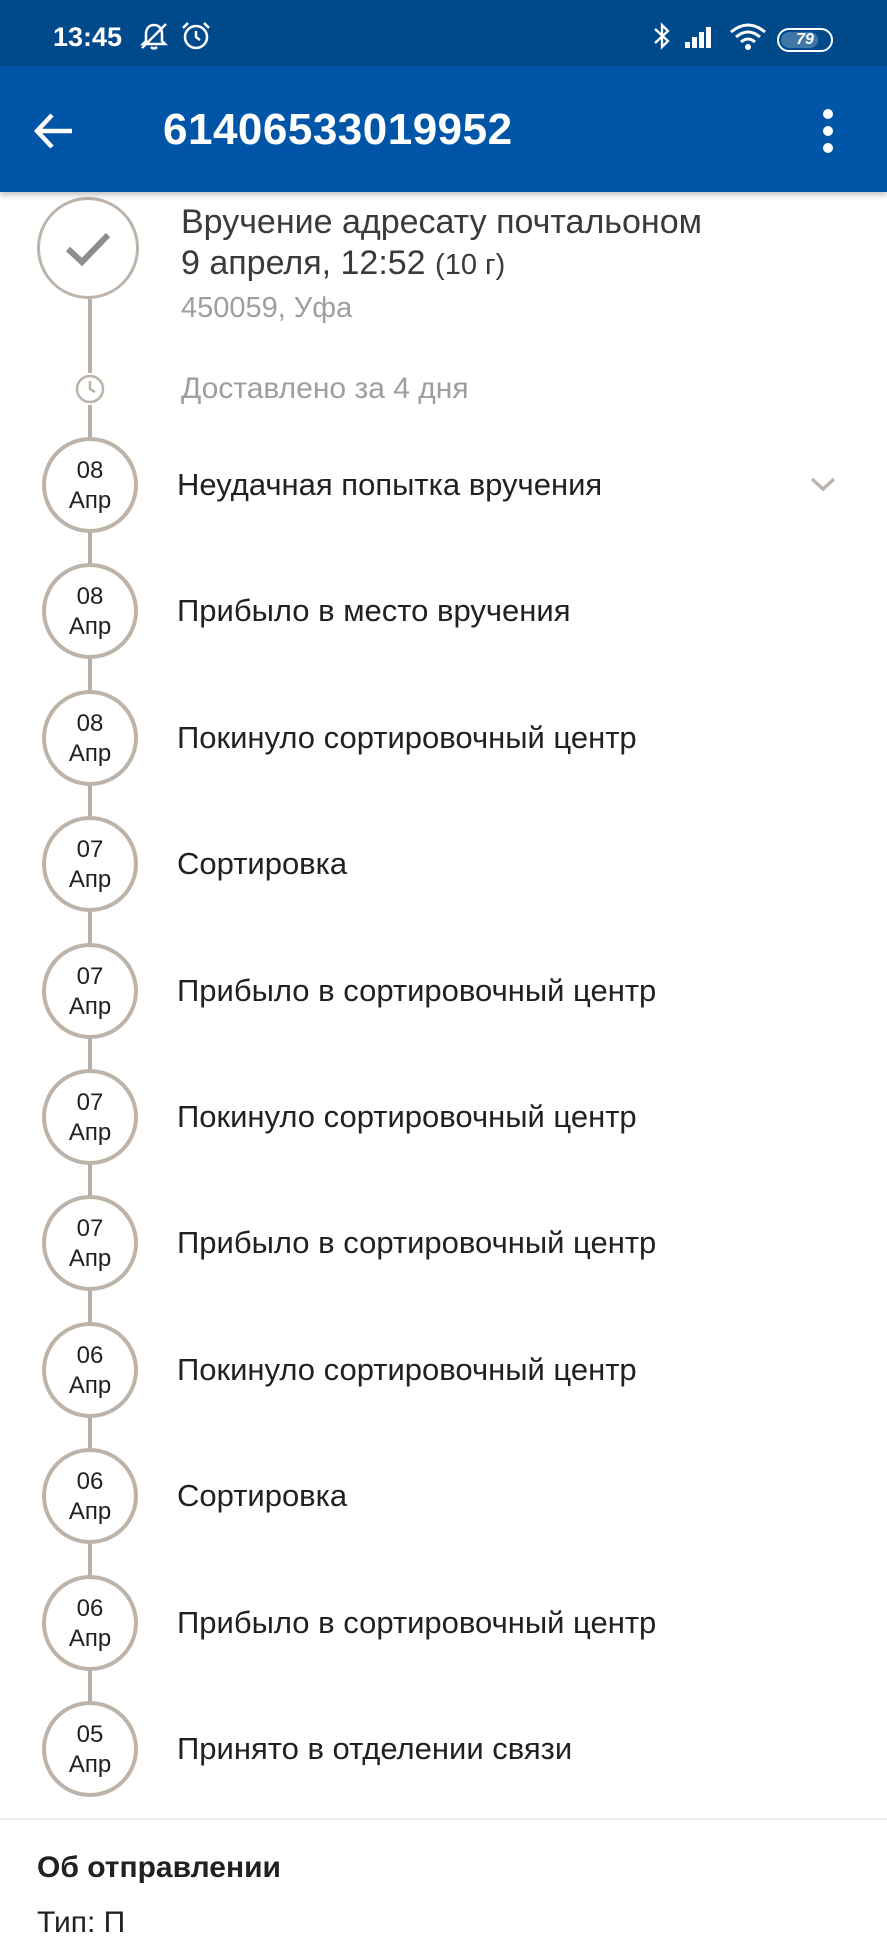  Describe the element at coordinates (267, 308) in the screenshot. I see `final-event-place: 450059, Уфа` at that location.